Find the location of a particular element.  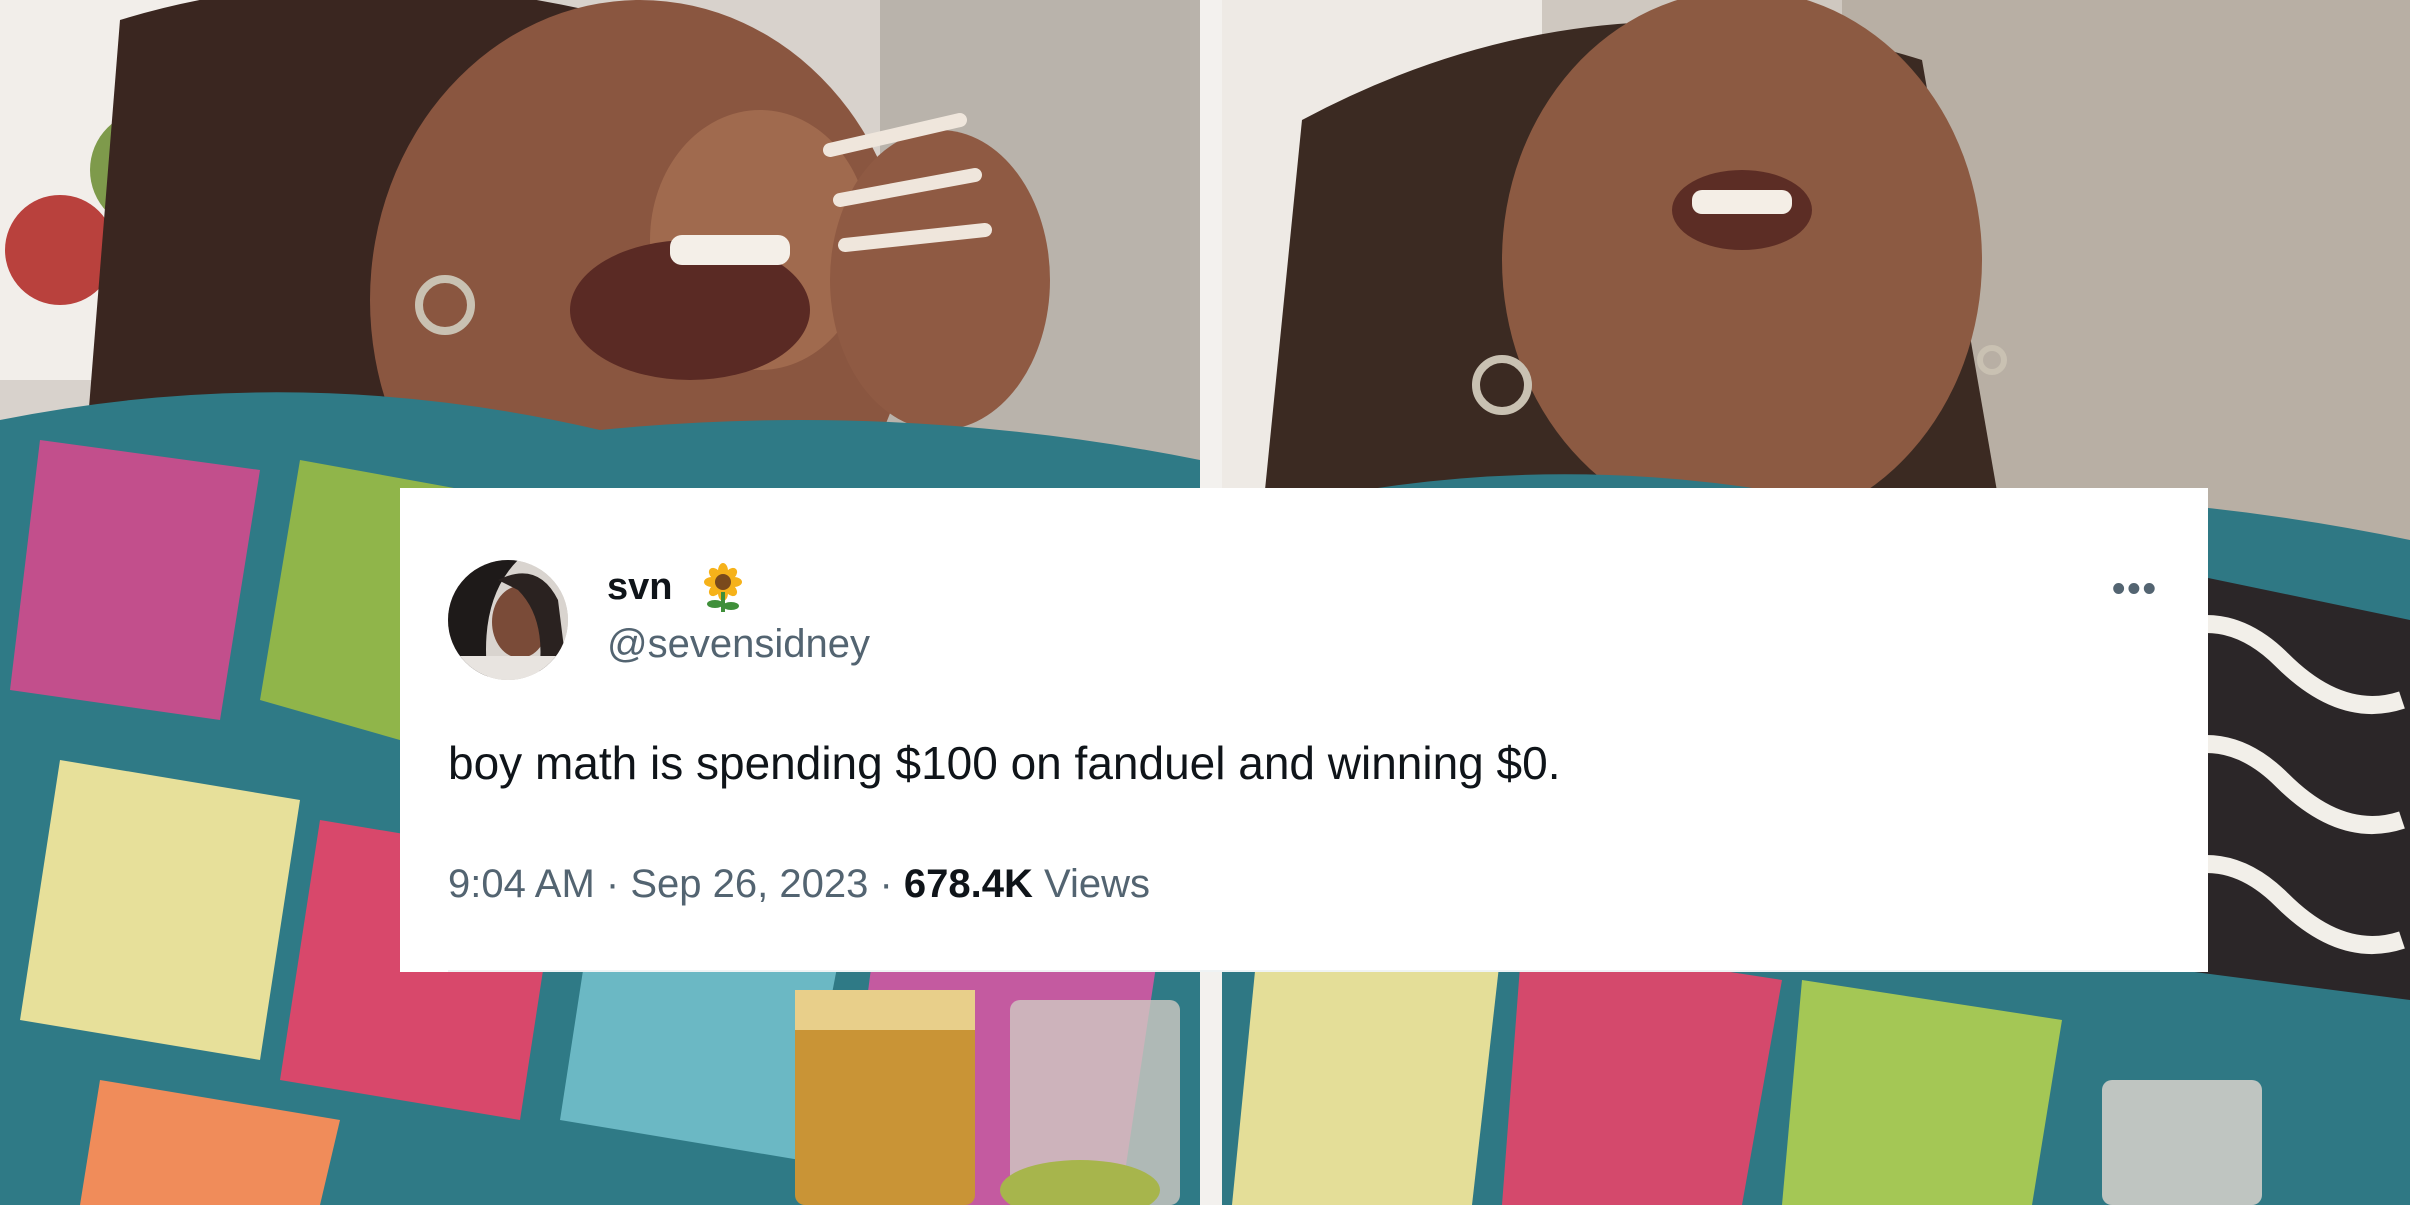

views-label: Views is located at coordinates (1097, 884).